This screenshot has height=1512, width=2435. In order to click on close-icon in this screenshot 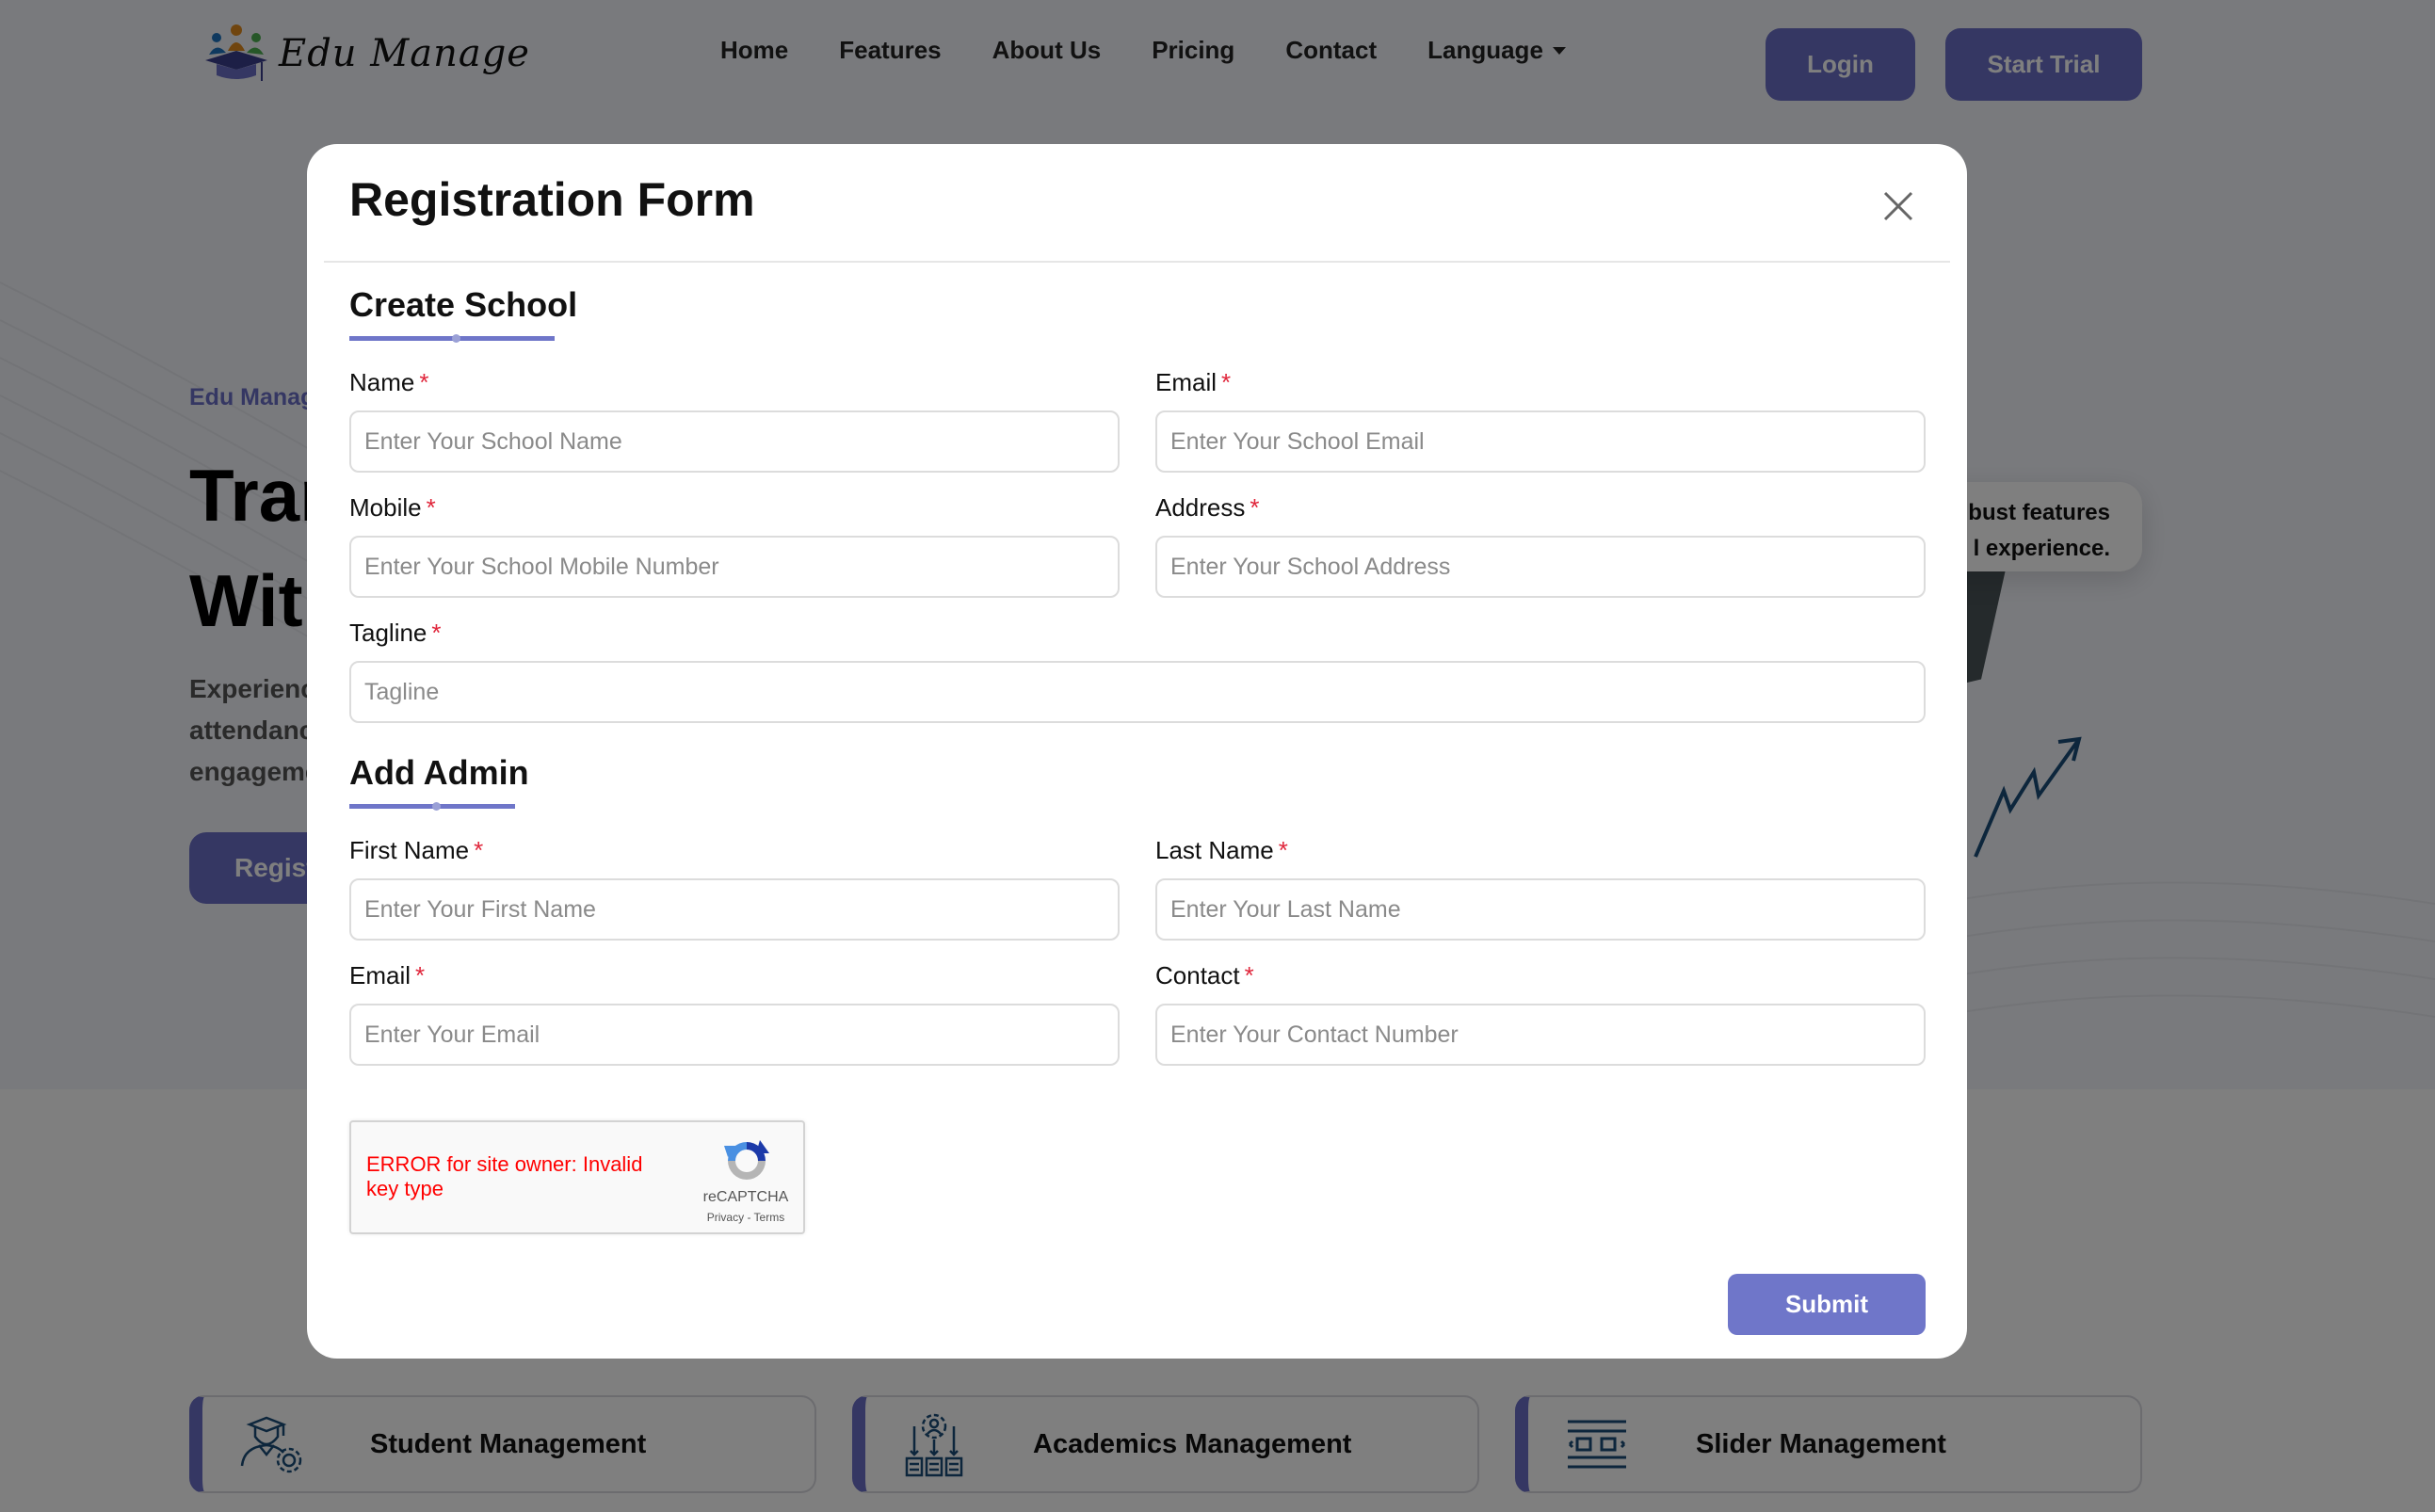, I will do `click(1898, 206)`.